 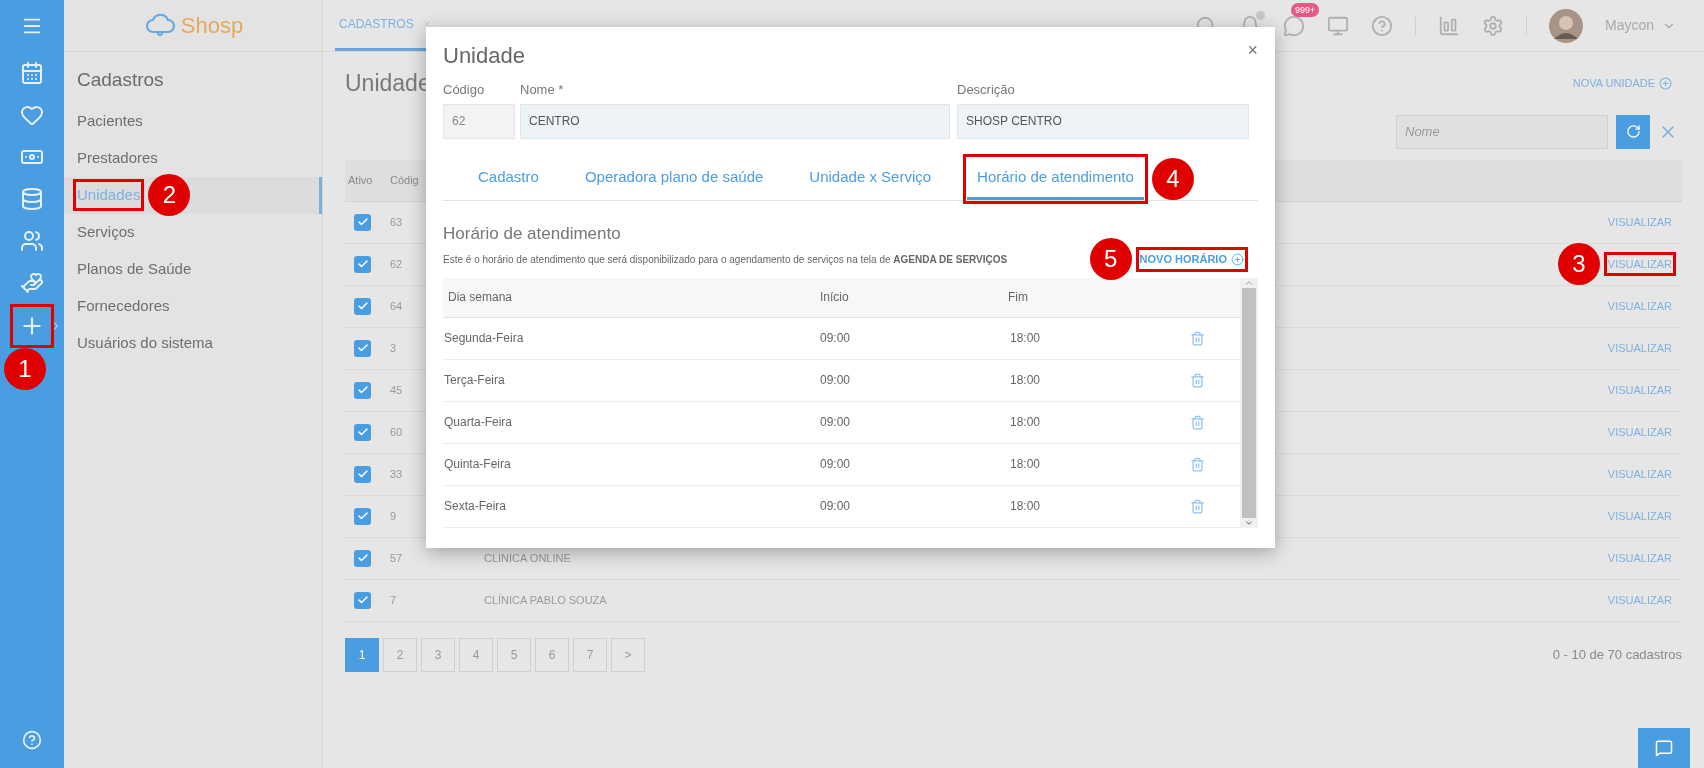 I want to click on text-field: SHOSP CENTRO, so click(x=1103, y=121).